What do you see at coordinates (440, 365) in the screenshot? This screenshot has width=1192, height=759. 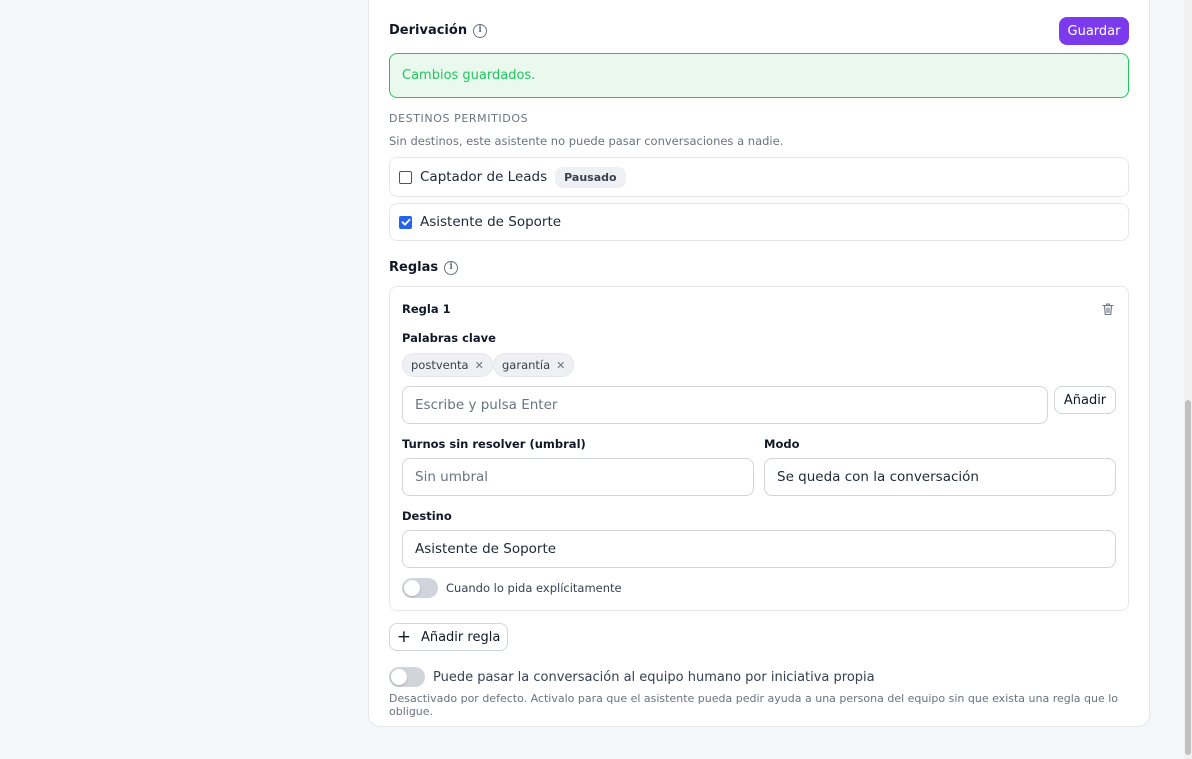 I see `keyword-text: postventa` at bounding box center [440, 365].